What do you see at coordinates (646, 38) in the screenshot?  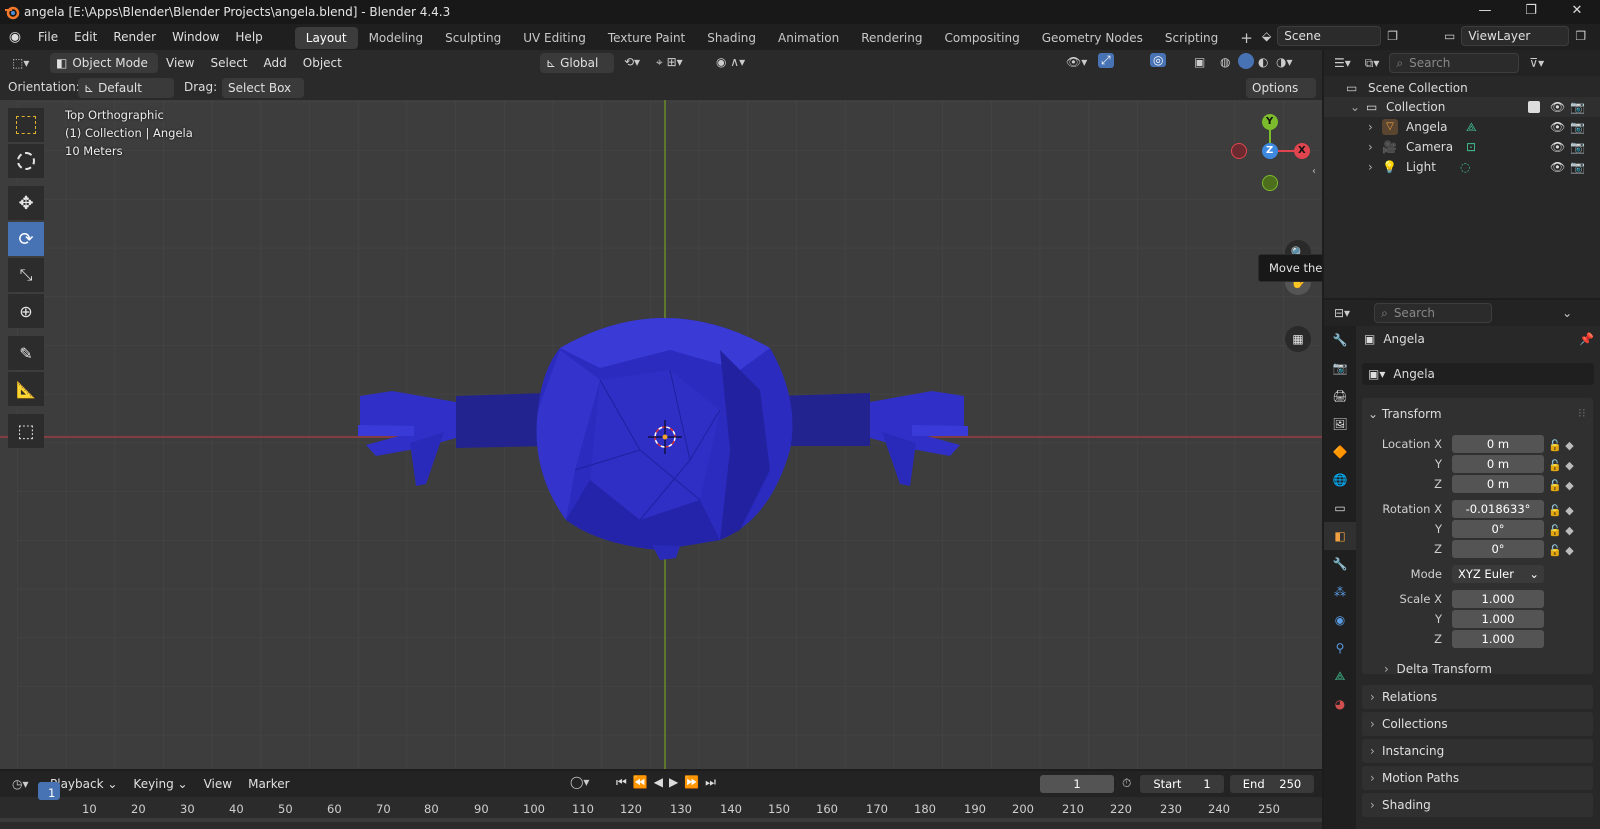 I see `tab-texture-paint: Texture Paint` at bounding box center [646, 38].